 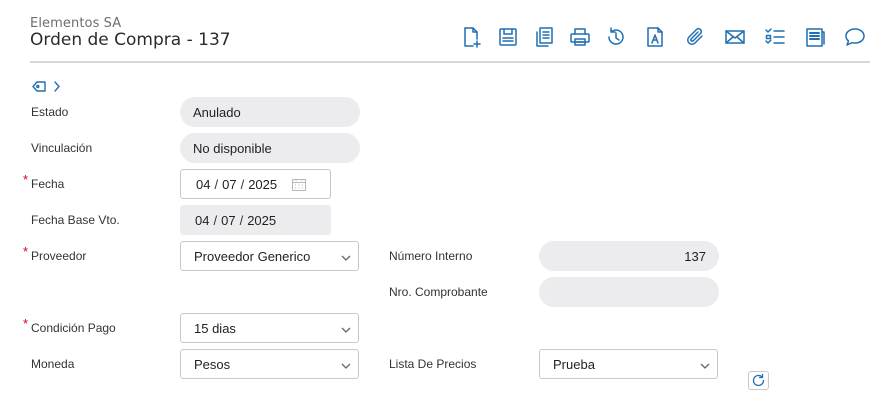 I want to click on save-button, so click(x=508, y=37).